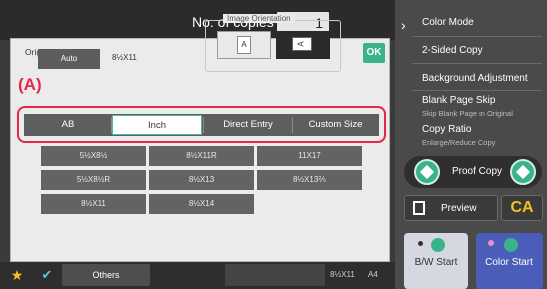  What do you see at coordinates (47, 275) in the screenshot?
I see `check-icon: ✔` at bounding box center [47, 275].